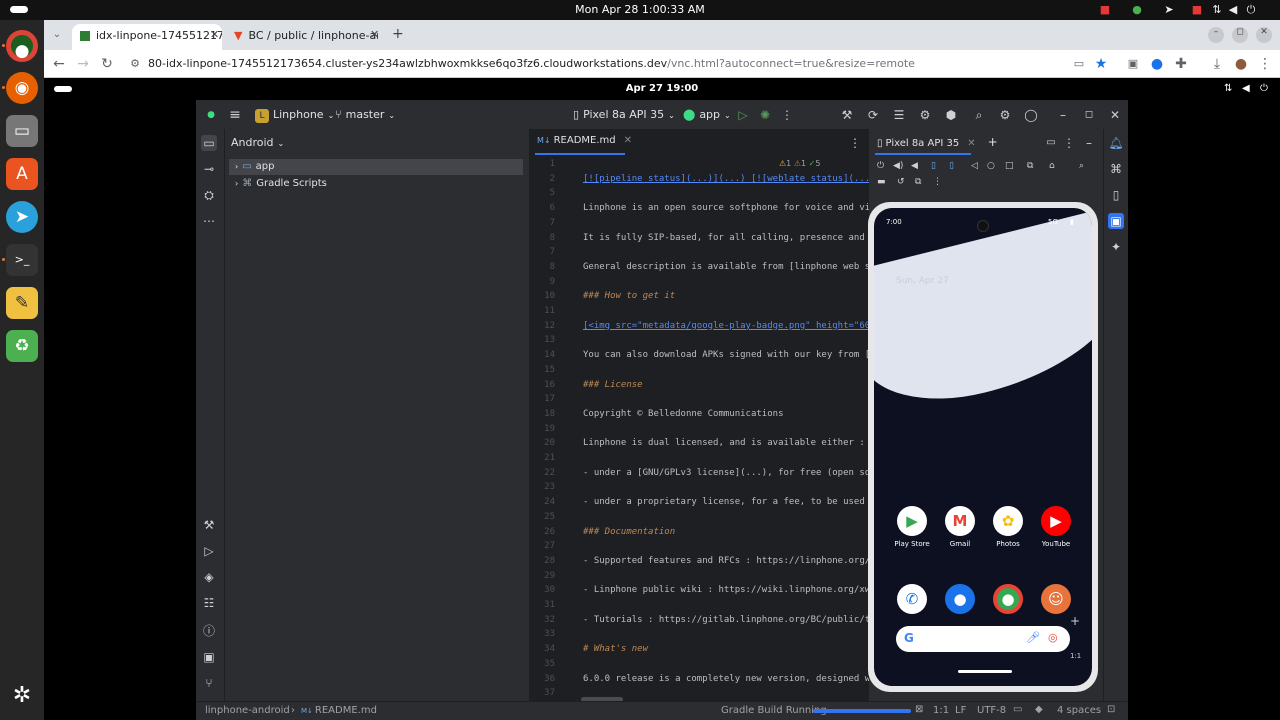  What do you see at coordinates (901, 182) in the screenshot?
I see `snapshot-icon: ↺` at bounding box center [901, 182].